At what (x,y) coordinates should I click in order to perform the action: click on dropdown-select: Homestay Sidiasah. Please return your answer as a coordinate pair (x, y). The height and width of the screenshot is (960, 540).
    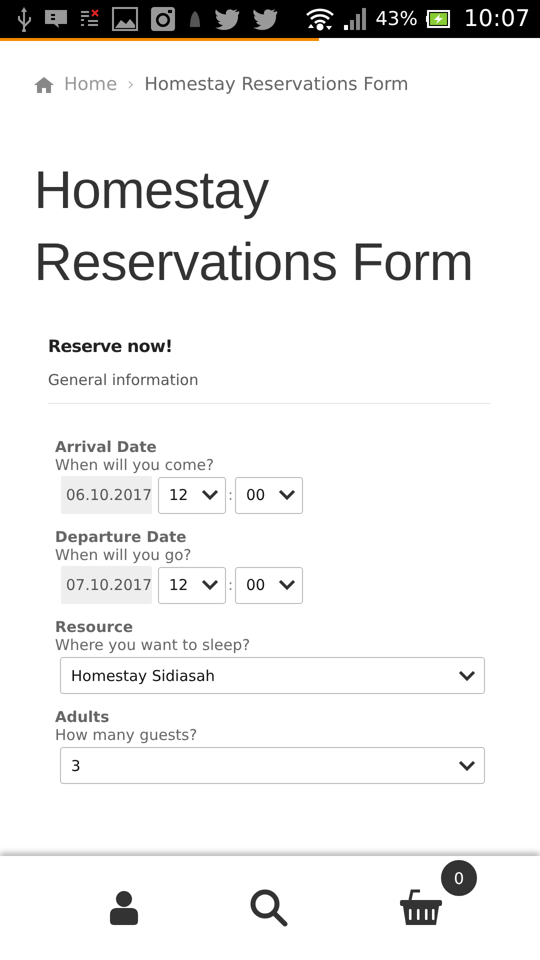
    Looking at the image, I should click on (272, 675).